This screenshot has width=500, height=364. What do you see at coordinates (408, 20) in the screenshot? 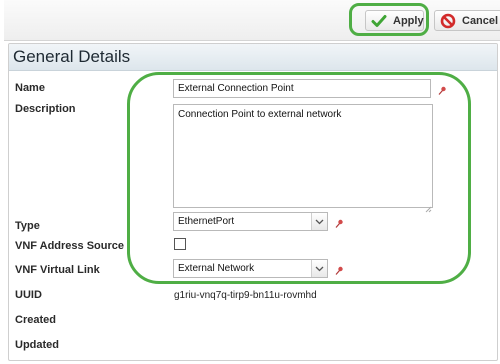
I see `apply-label: Apply` at bounding box center [408, 20].